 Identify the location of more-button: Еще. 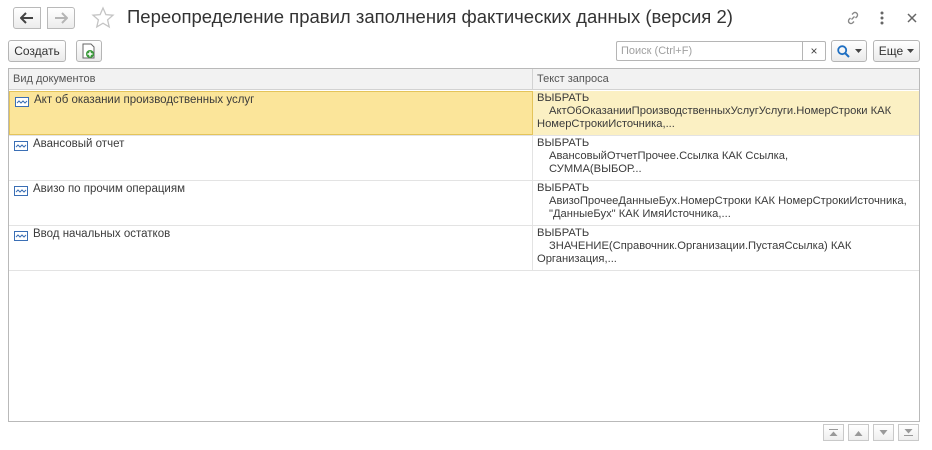
(896, 51).